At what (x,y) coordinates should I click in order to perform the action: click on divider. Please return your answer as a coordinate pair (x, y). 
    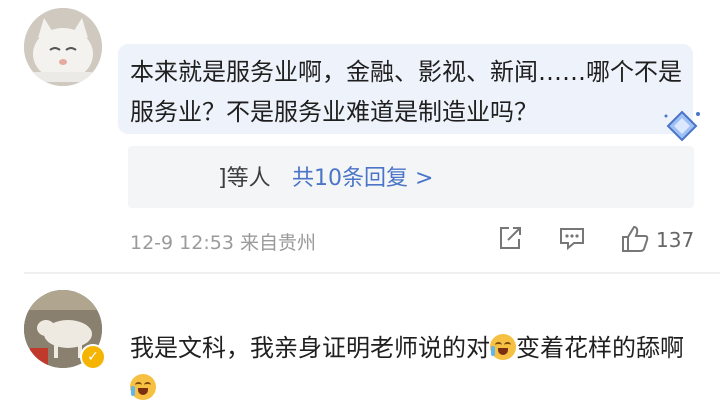
    Looking at the image, I should click on (372, 273).